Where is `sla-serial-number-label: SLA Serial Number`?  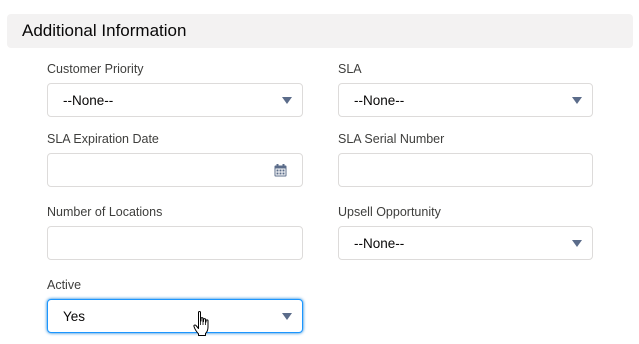 sla-serial-number-label: SLA Serial Number is located at coordinates (391, 139).